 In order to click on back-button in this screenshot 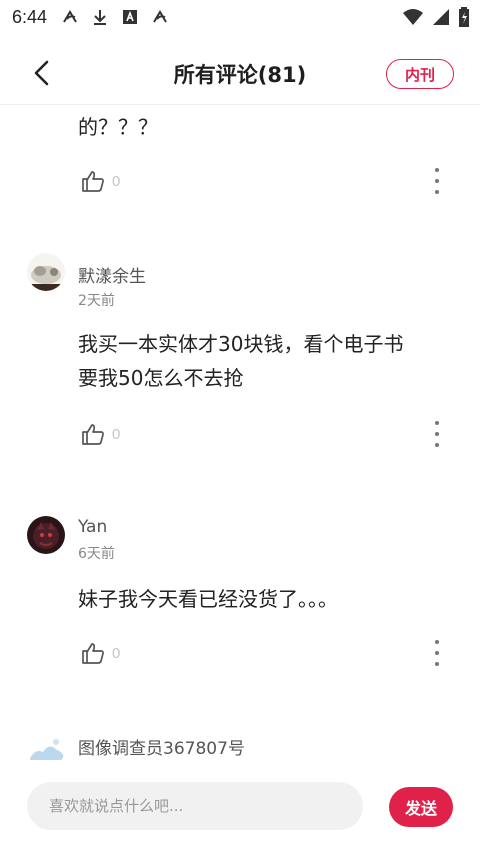, I will do `click(41, 73)`.